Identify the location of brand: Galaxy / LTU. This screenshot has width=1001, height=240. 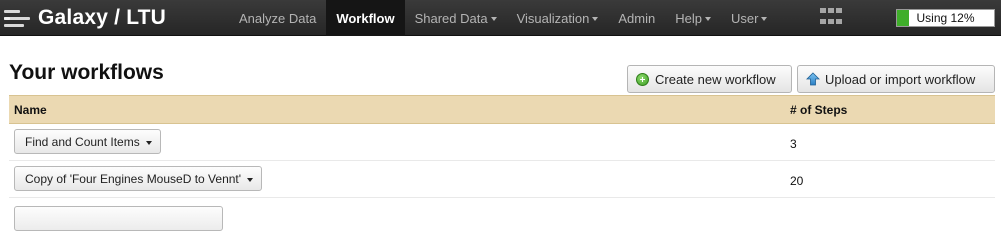
(85, 18).